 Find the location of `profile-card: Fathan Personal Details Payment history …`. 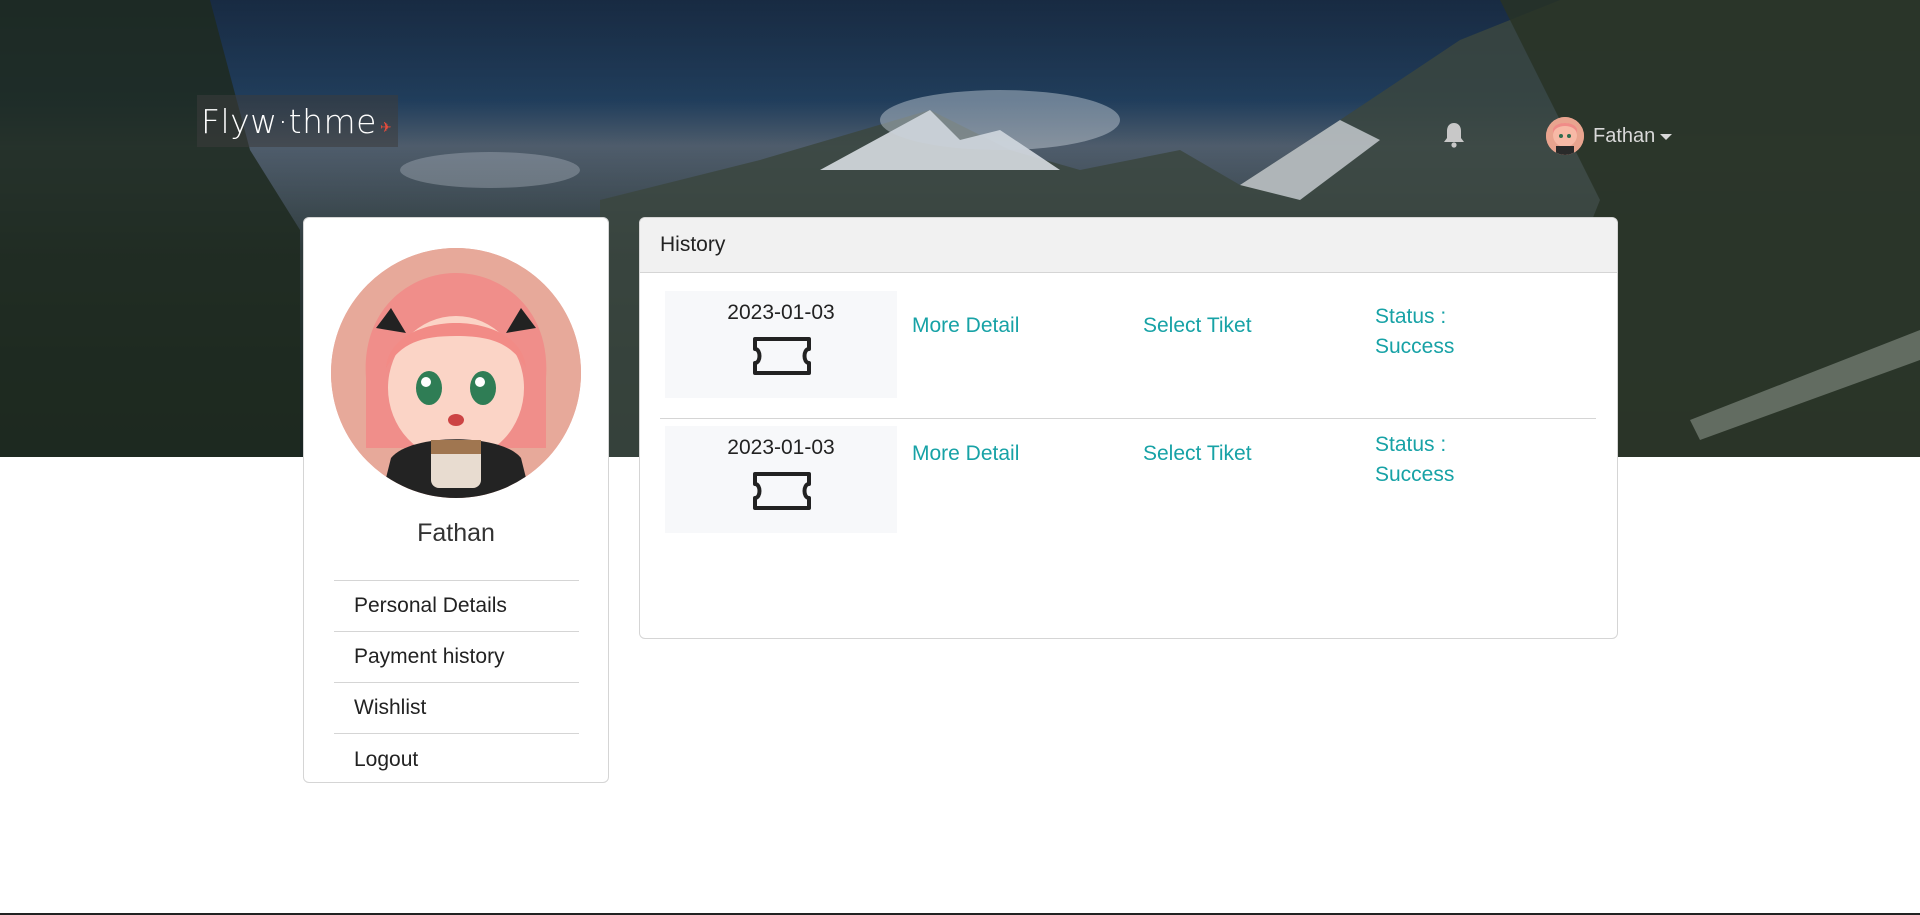

profile-card: Fathan Personal Details Payment history … is located at coordinates (456, 500).